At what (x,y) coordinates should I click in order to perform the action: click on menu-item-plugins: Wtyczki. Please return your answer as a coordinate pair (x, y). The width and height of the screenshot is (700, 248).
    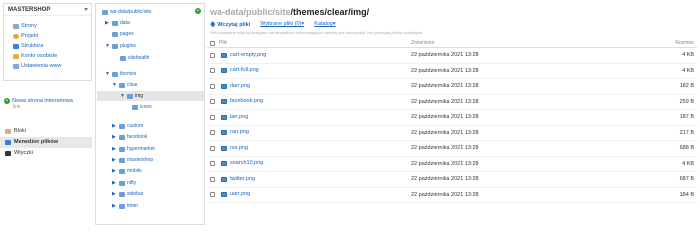
    Looking at the image, I should click on (46, 153).